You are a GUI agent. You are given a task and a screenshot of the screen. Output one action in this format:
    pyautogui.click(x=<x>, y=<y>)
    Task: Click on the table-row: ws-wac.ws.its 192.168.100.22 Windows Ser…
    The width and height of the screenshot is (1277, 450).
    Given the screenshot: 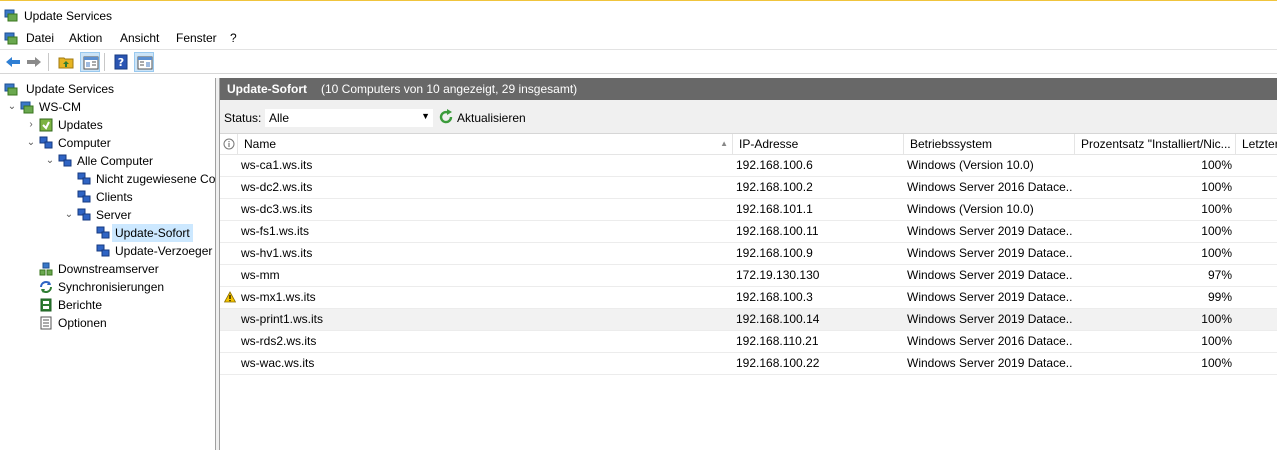 What is the action you would take?
    pyautogui.click(x=748, y=364)
    